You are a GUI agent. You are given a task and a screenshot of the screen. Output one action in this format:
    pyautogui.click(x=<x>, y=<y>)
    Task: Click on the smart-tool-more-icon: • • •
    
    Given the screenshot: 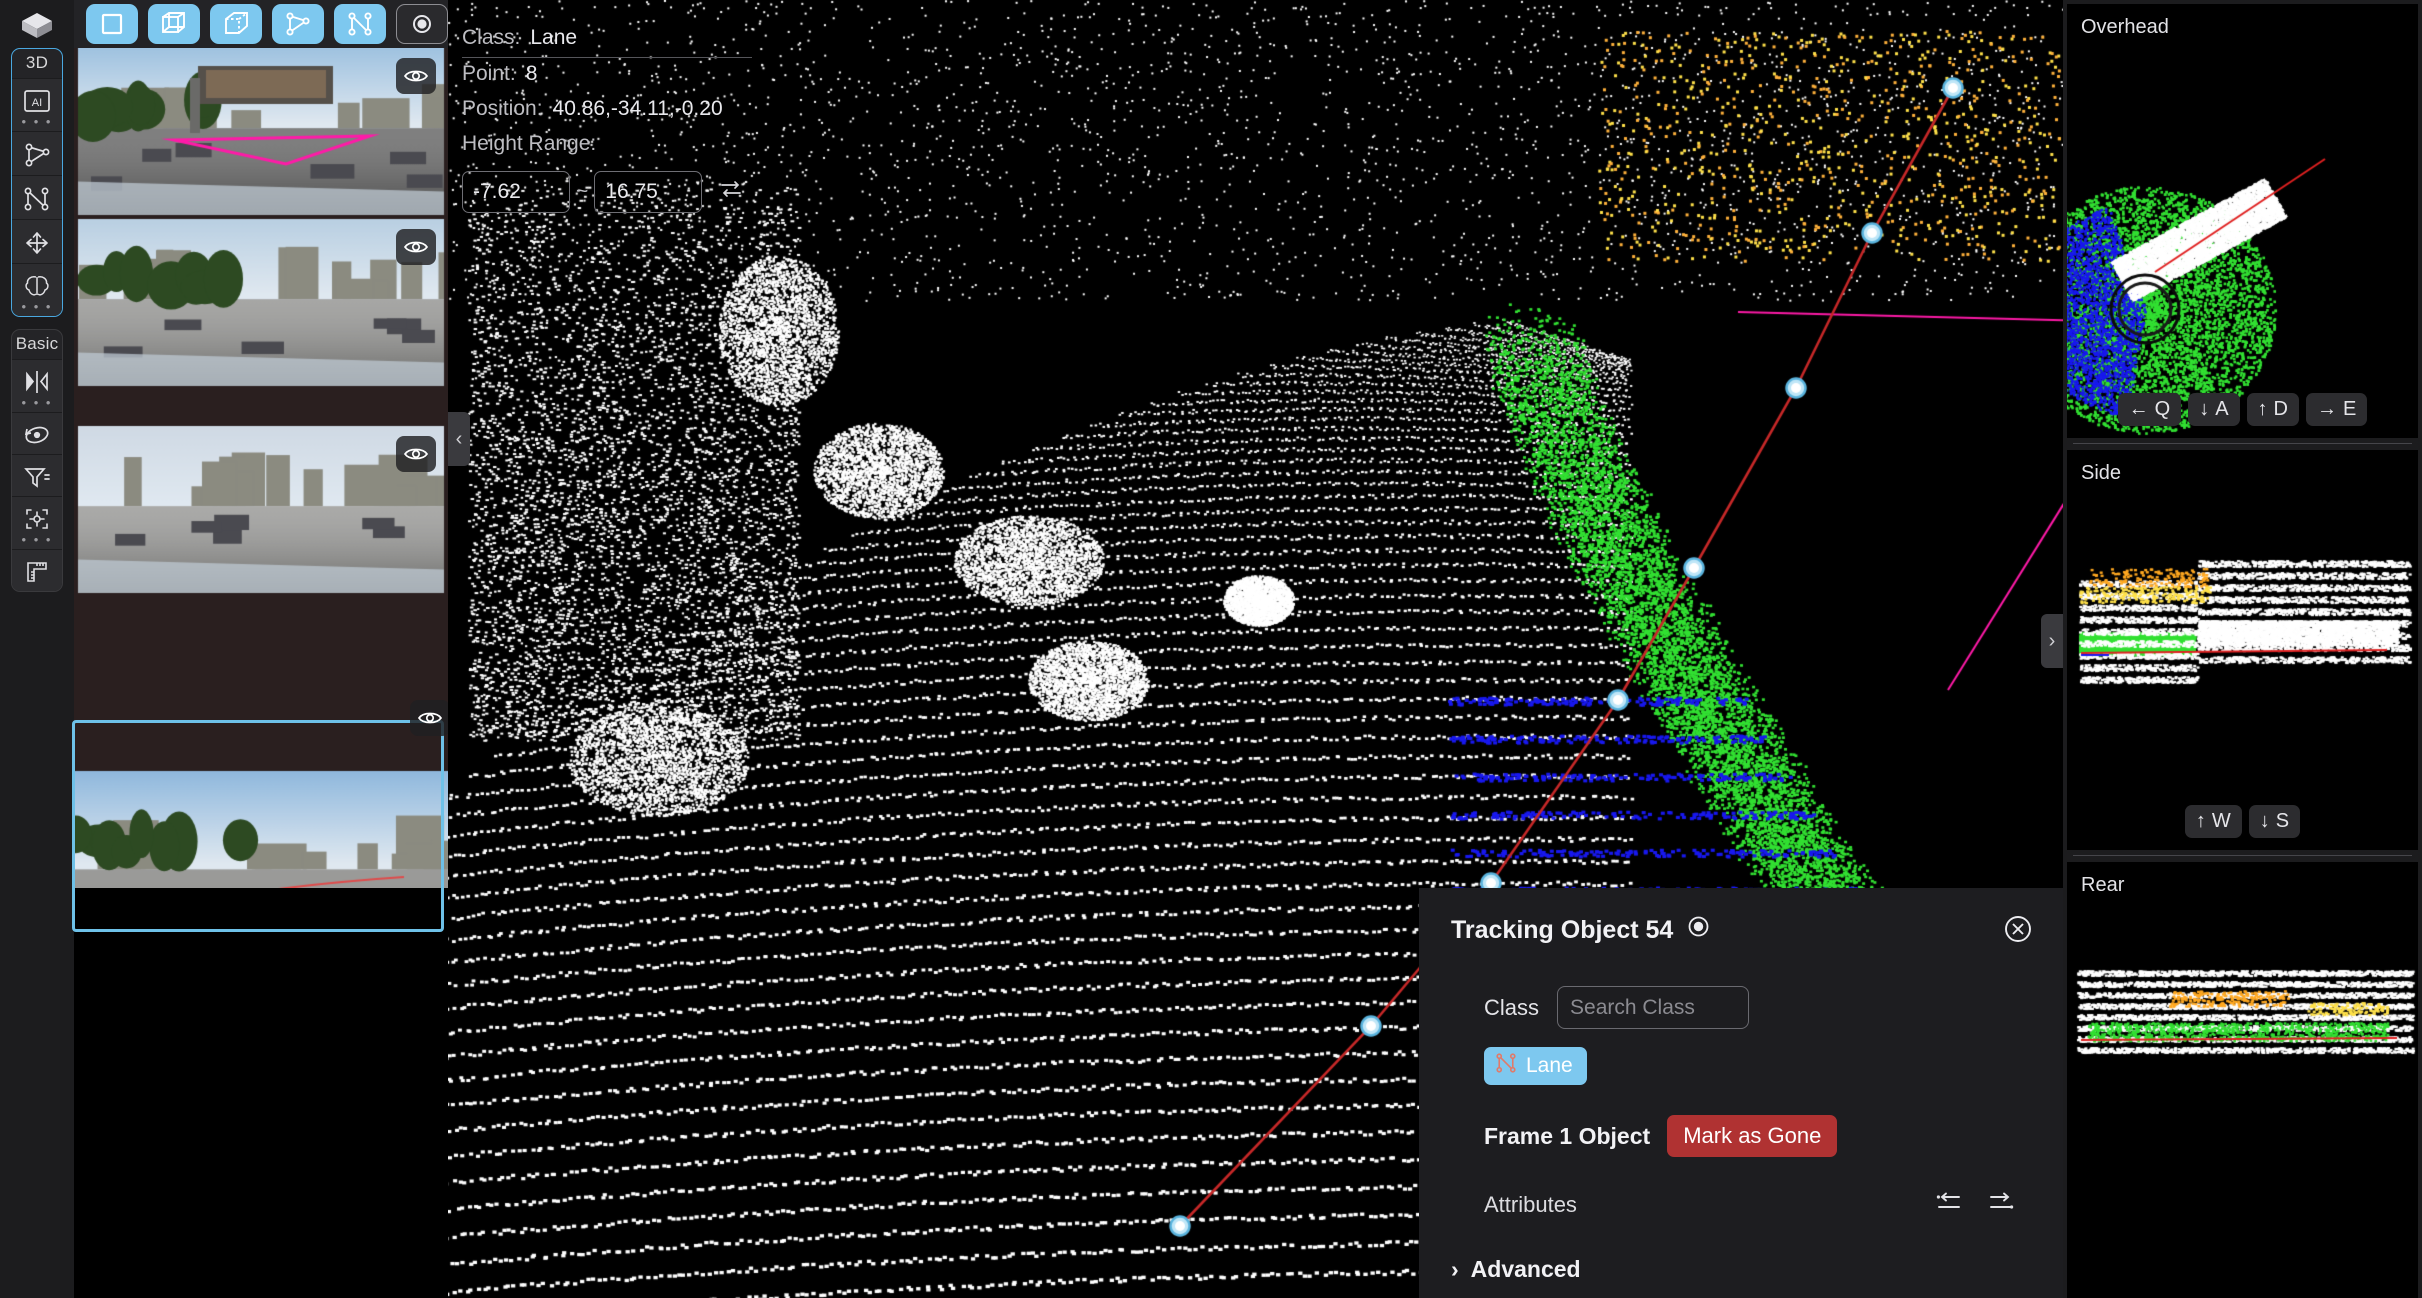 What is the action you would take?
    pyautogui.click(x=37, y=306)
    